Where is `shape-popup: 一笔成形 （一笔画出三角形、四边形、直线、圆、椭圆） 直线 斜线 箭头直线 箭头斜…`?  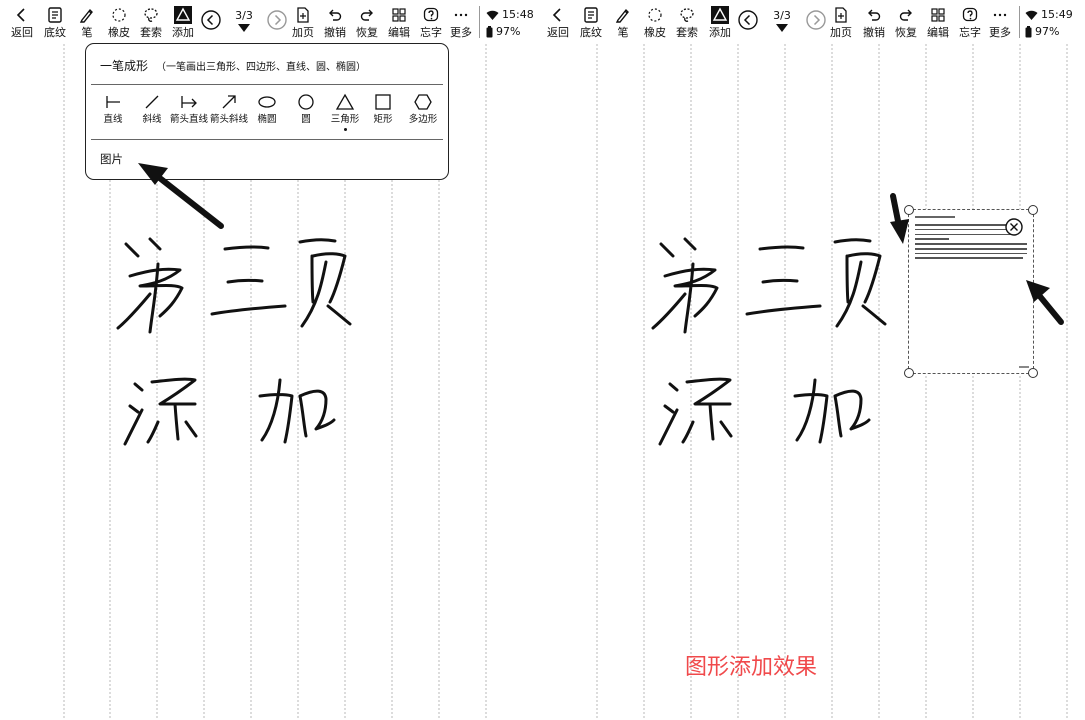
shape-popup: 一笔成形 （一笔画出三角形、四边形、直线、圆、椭圆） 直线 斜线 箭头直线 箭头斜… is located at coordinates (267, 111).